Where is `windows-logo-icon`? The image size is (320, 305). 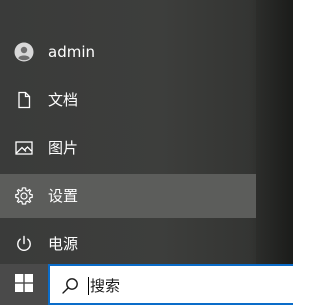
windows-logo-icon is located at coordinates (24, 284).